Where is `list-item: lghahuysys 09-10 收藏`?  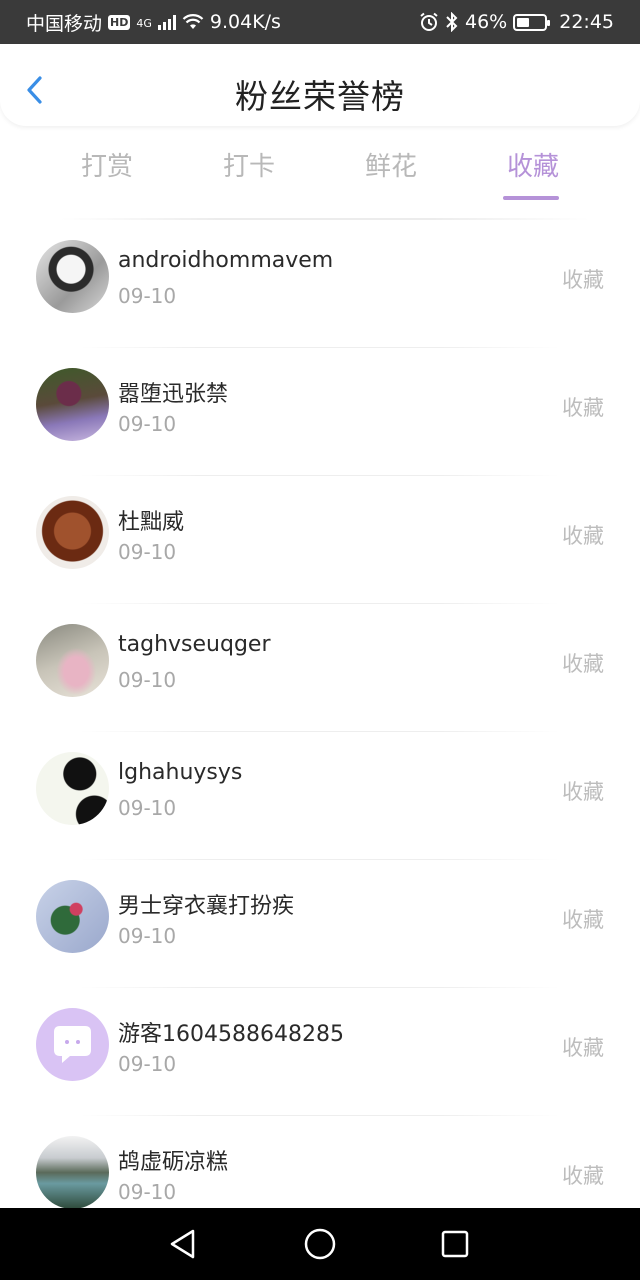 list-item: lghahuysys 09-10 收藏 is located at coordinates (320, 796).